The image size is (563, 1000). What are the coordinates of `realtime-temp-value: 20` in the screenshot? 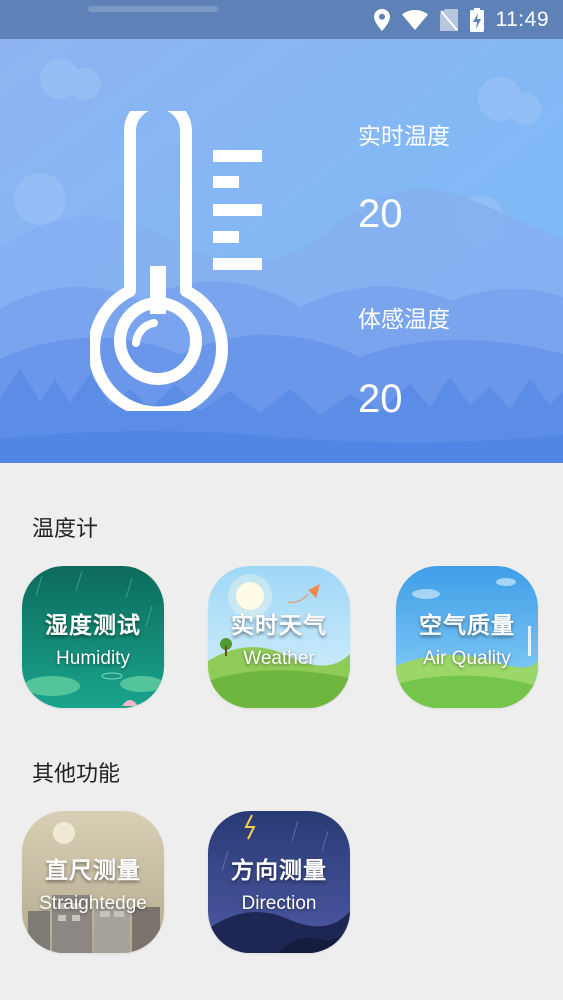 It's located at (380, 214).